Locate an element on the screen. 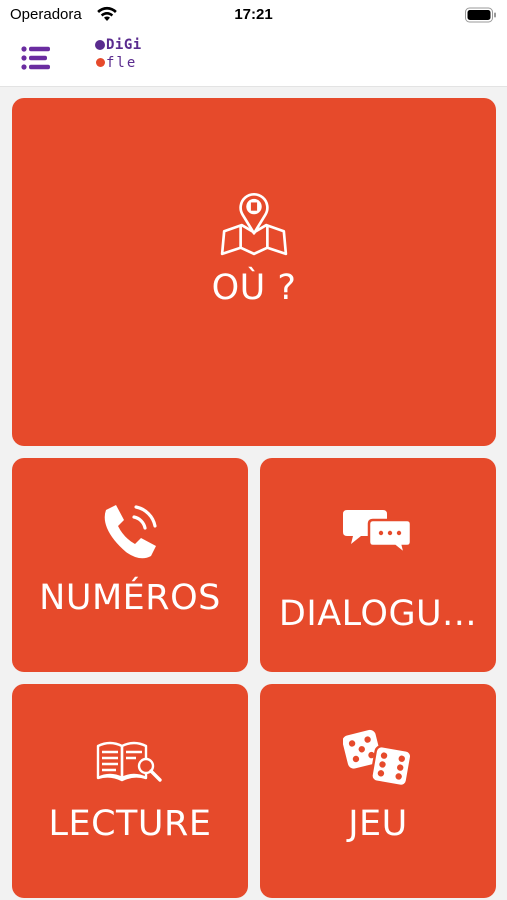 The height and width of the screenshot is (900, 507). logo-text-top: DiGi is located at coordinates (124, 45).